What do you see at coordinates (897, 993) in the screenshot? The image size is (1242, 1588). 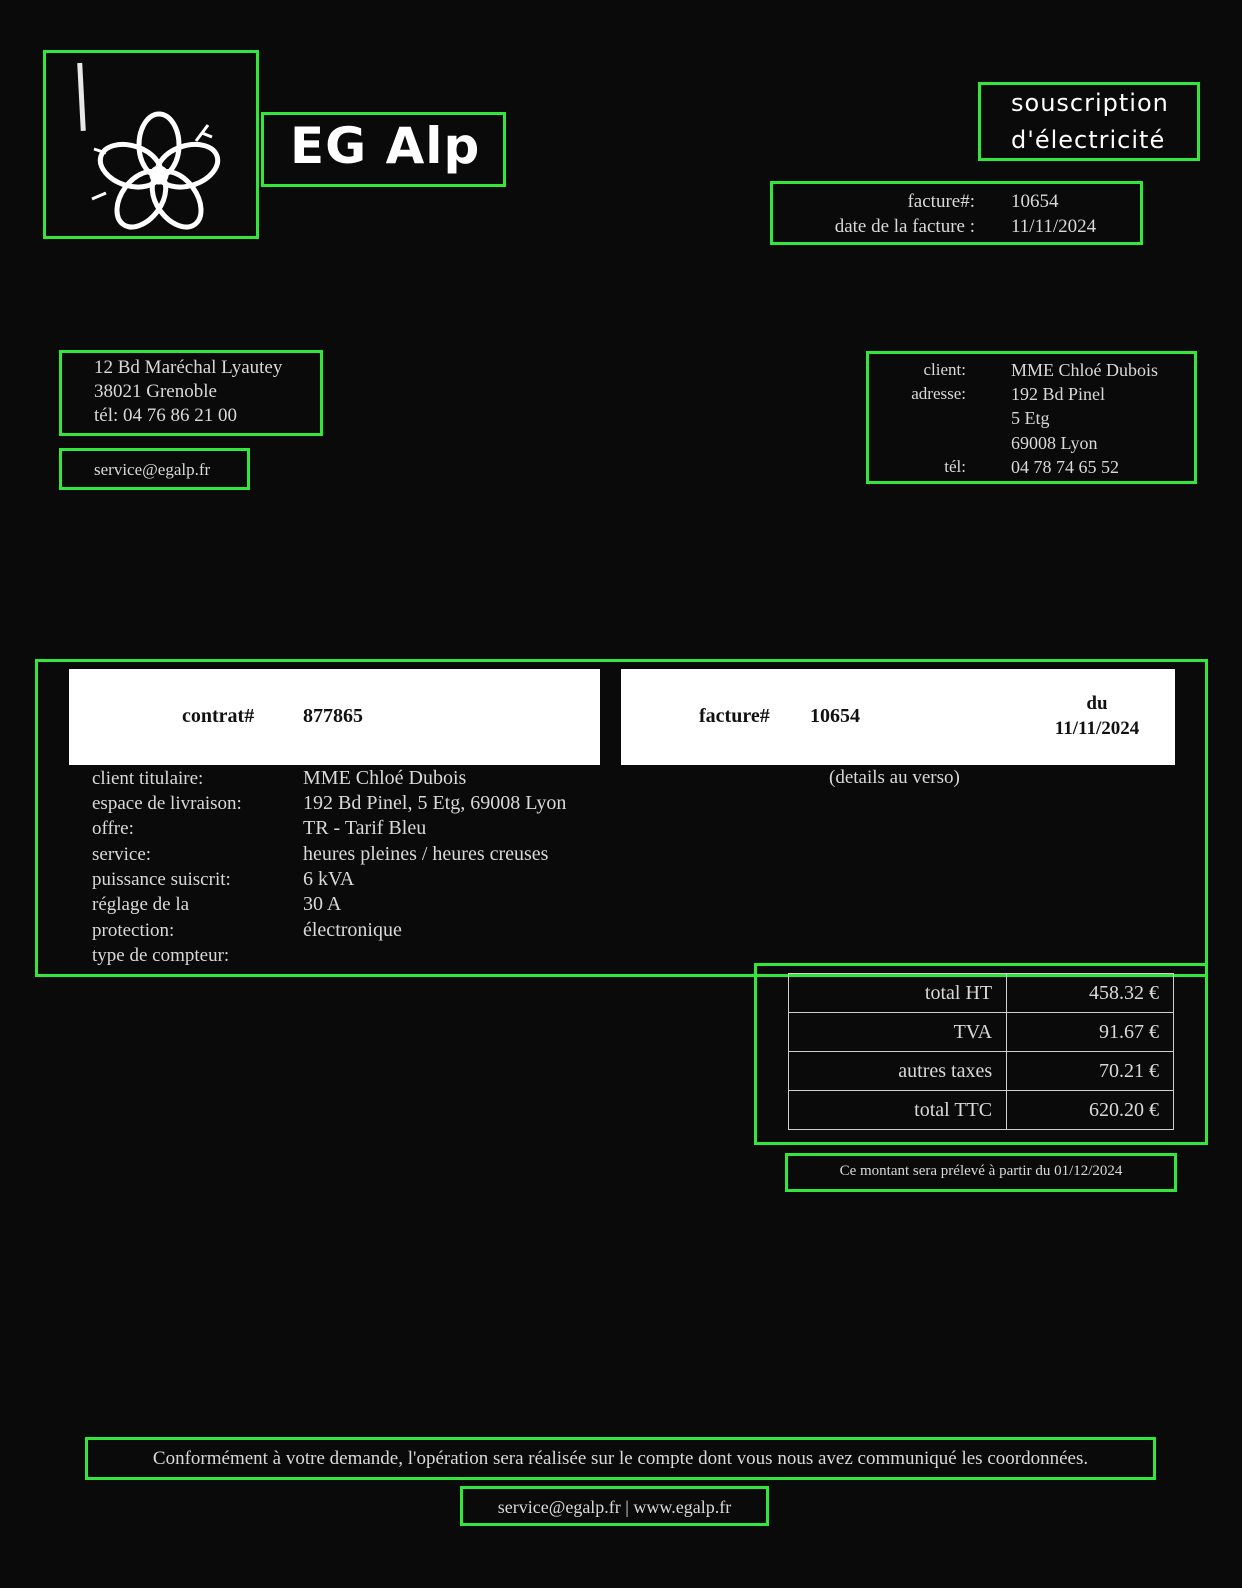 I see `total-label: total HT` at bounding box center [897, 993].